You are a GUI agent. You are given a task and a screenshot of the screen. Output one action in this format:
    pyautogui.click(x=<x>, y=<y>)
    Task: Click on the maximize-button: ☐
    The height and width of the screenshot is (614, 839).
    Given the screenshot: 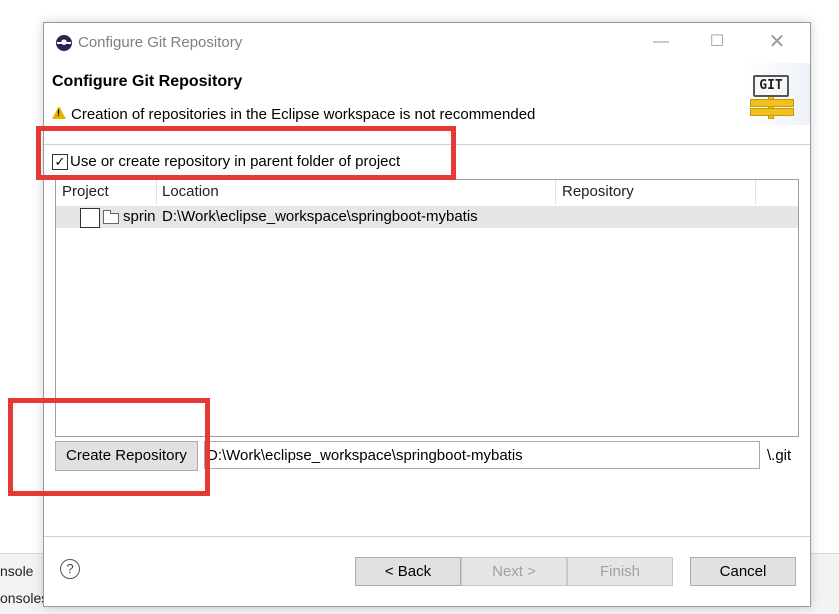 What is the action you would take?
    pyautogui.click(x=717, y=42)
    